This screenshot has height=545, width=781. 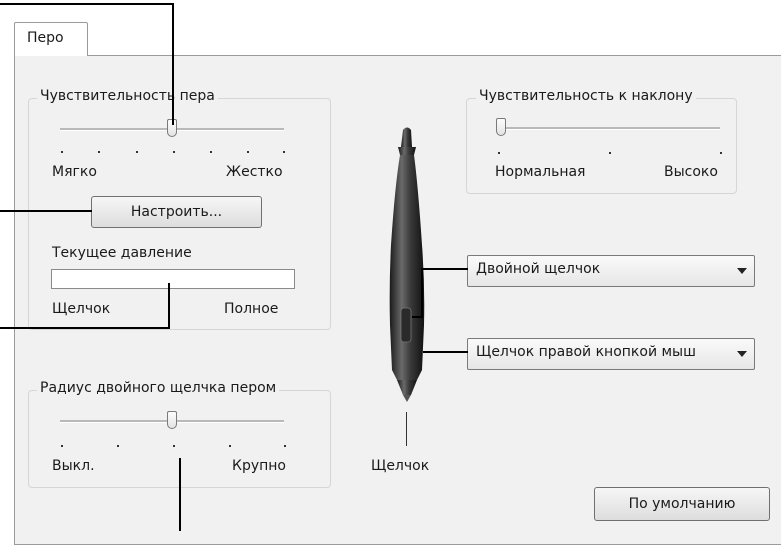 I want to click on tip-connector-line, so click(x=406, y=429).